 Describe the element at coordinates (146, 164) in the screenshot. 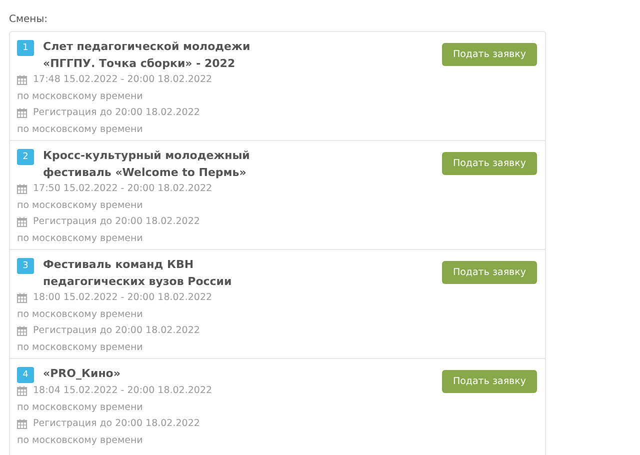

I see `shift-title: Кросс-культурный молодежный фестиваль «Welcome to Пермь»` at that location.